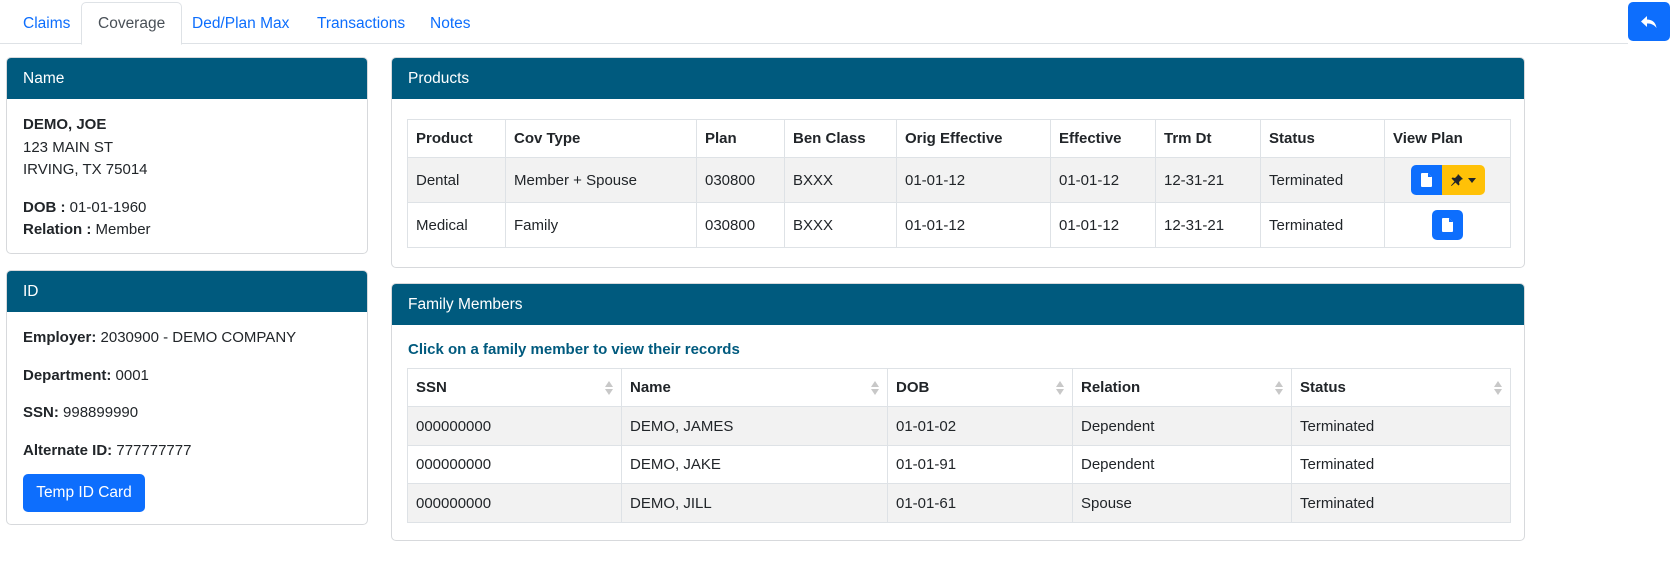  I want to click on id-card-header: ID, so click(187, 291).